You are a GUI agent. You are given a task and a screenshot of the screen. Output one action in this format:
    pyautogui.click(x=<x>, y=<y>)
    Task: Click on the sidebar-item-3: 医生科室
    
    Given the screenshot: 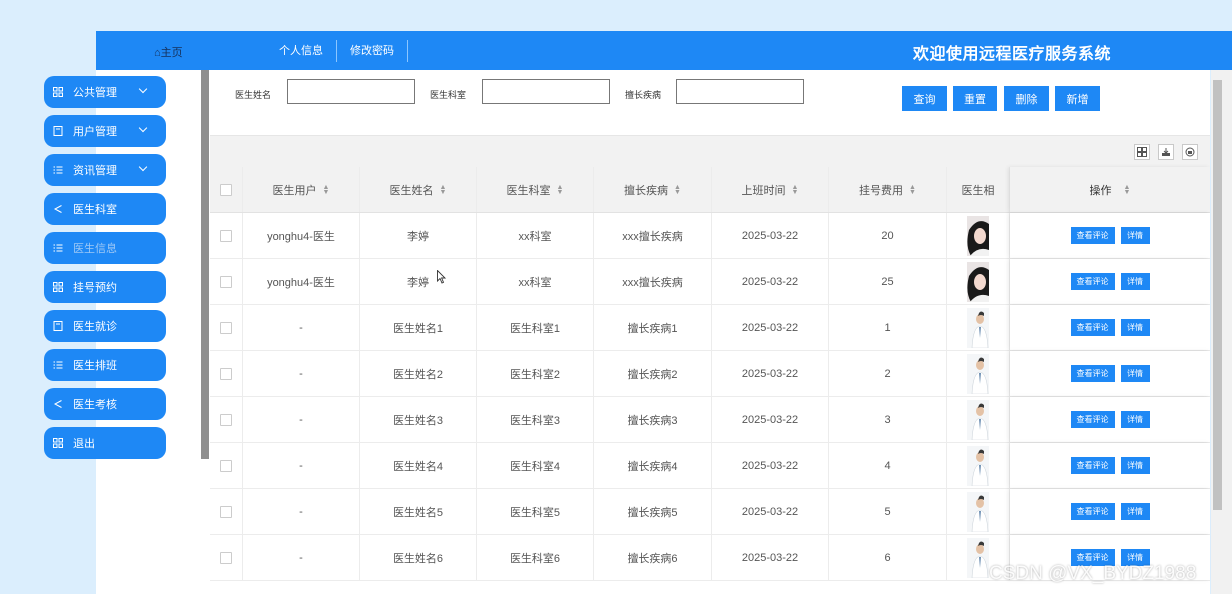 What is the action you would take?
    pyautogui.click(x=105, y=209)
    